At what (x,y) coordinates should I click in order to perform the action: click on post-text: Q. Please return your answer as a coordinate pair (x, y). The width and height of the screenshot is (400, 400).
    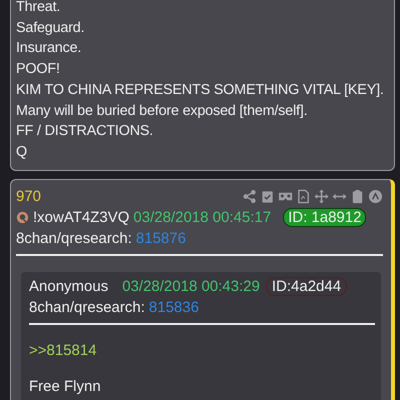
    Looking at the image, I should click on (21, 152).